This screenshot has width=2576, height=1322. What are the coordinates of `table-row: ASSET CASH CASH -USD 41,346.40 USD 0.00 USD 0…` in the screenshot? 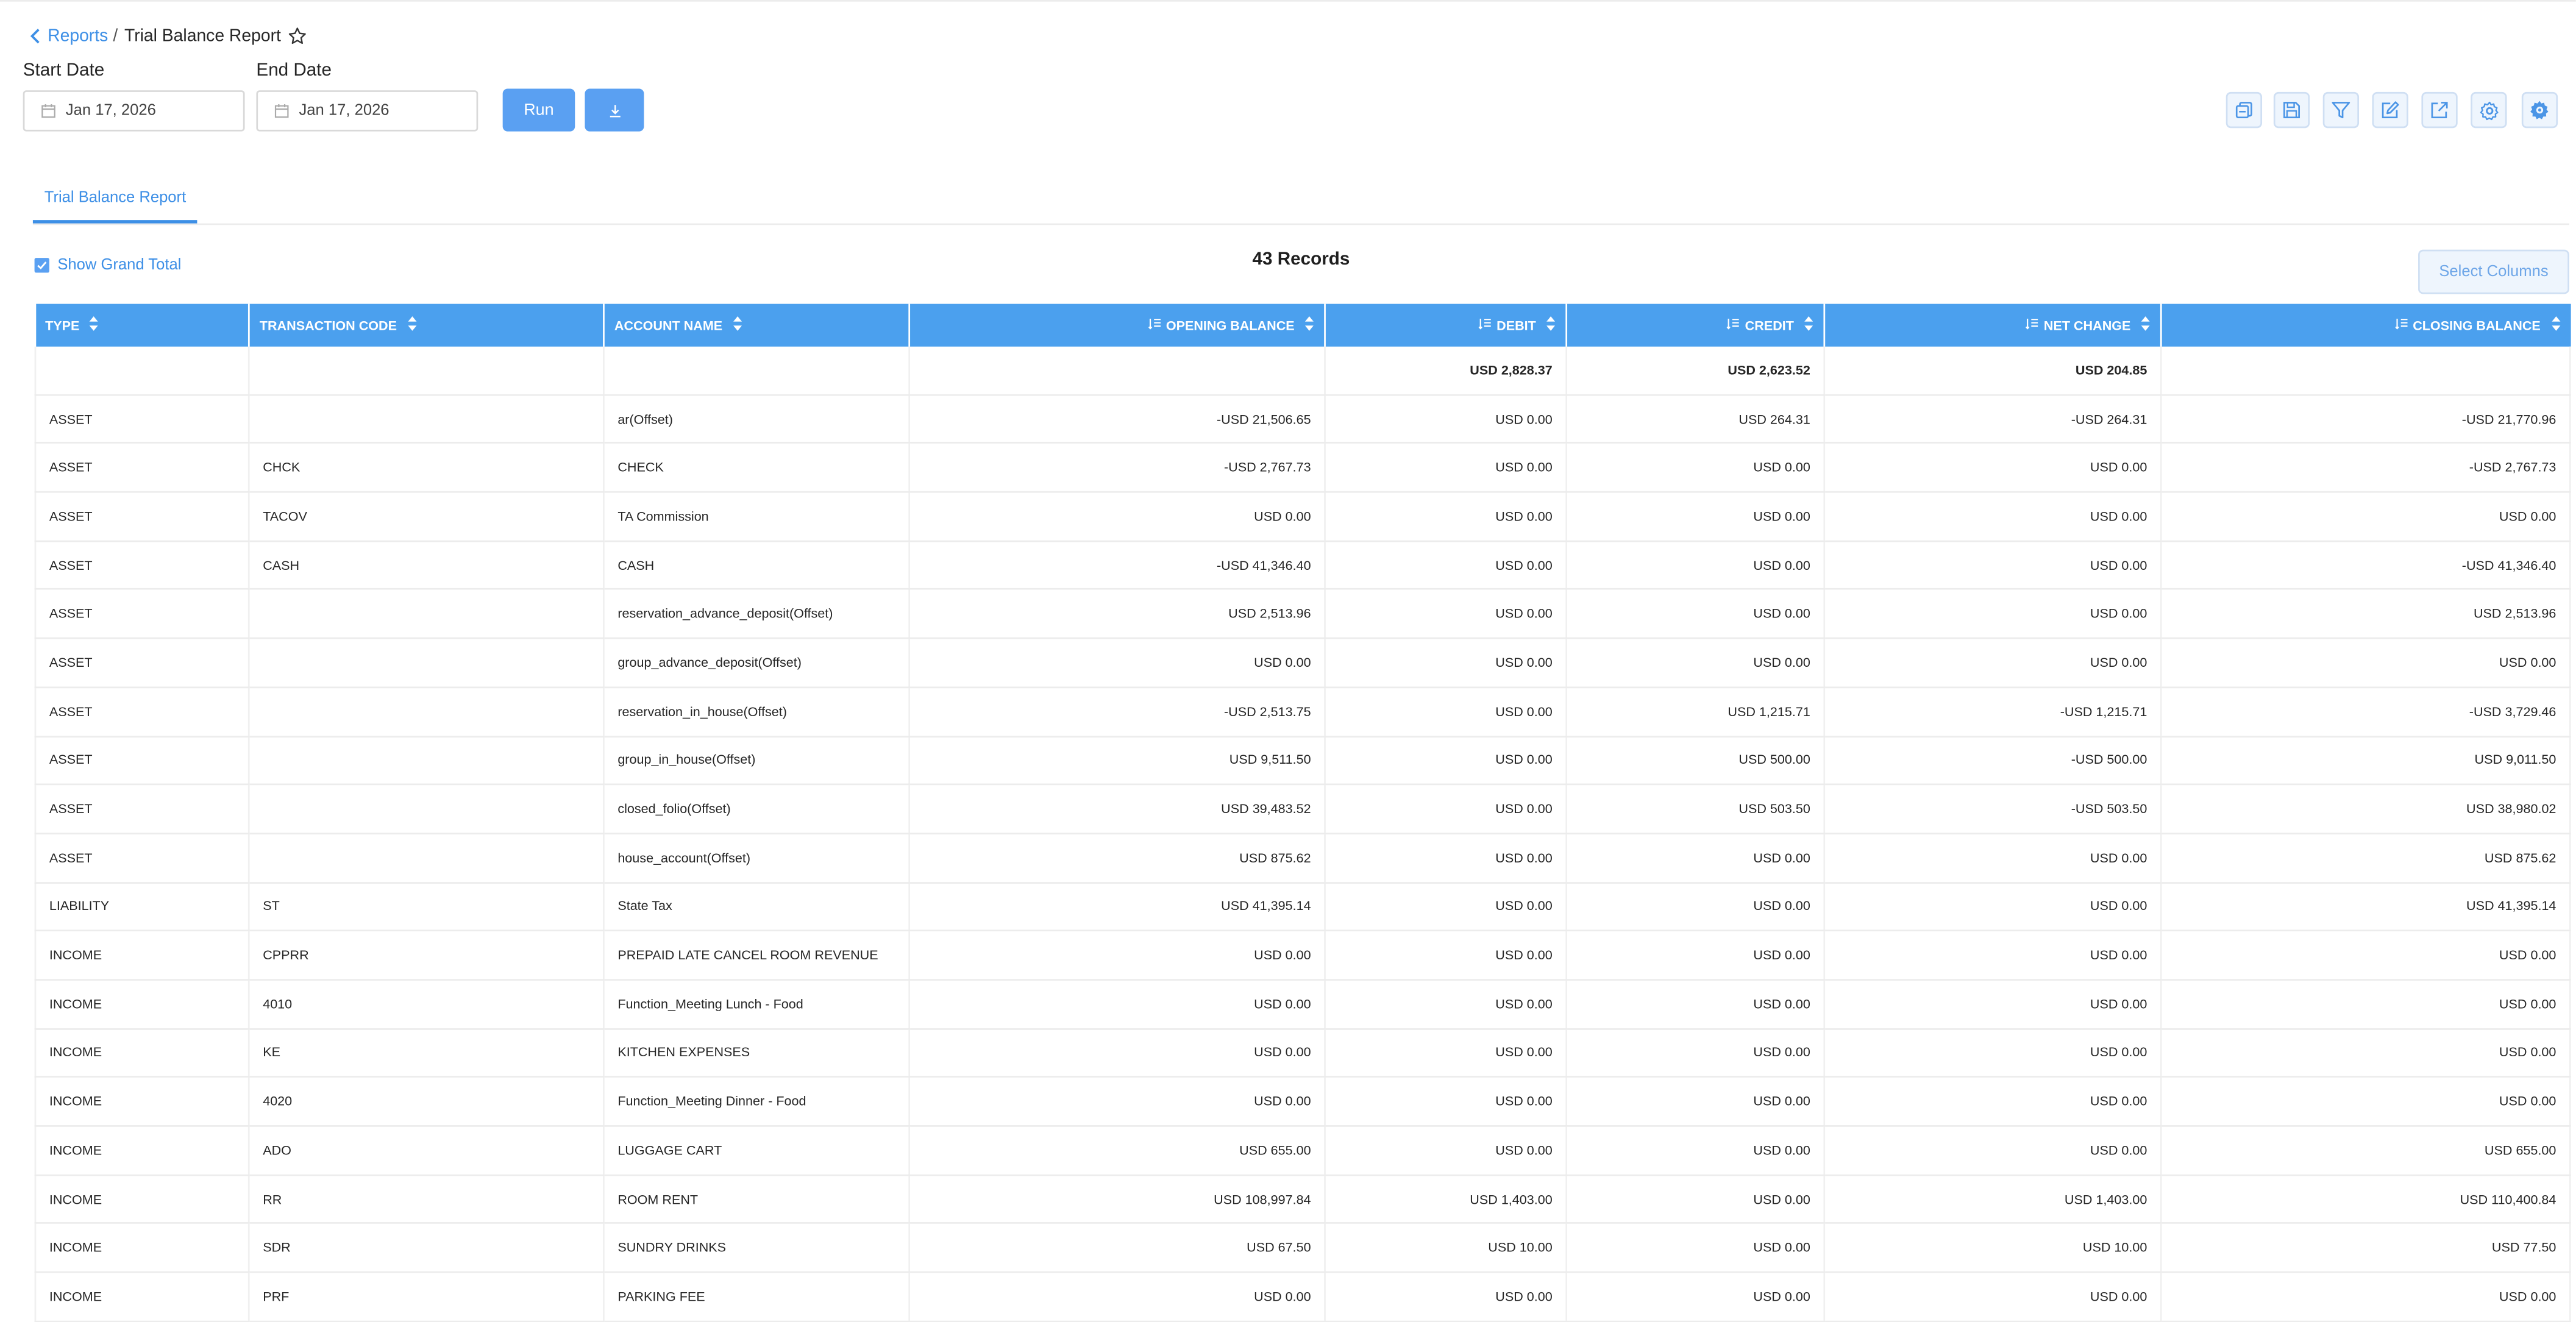 It's located at (1302, 566).